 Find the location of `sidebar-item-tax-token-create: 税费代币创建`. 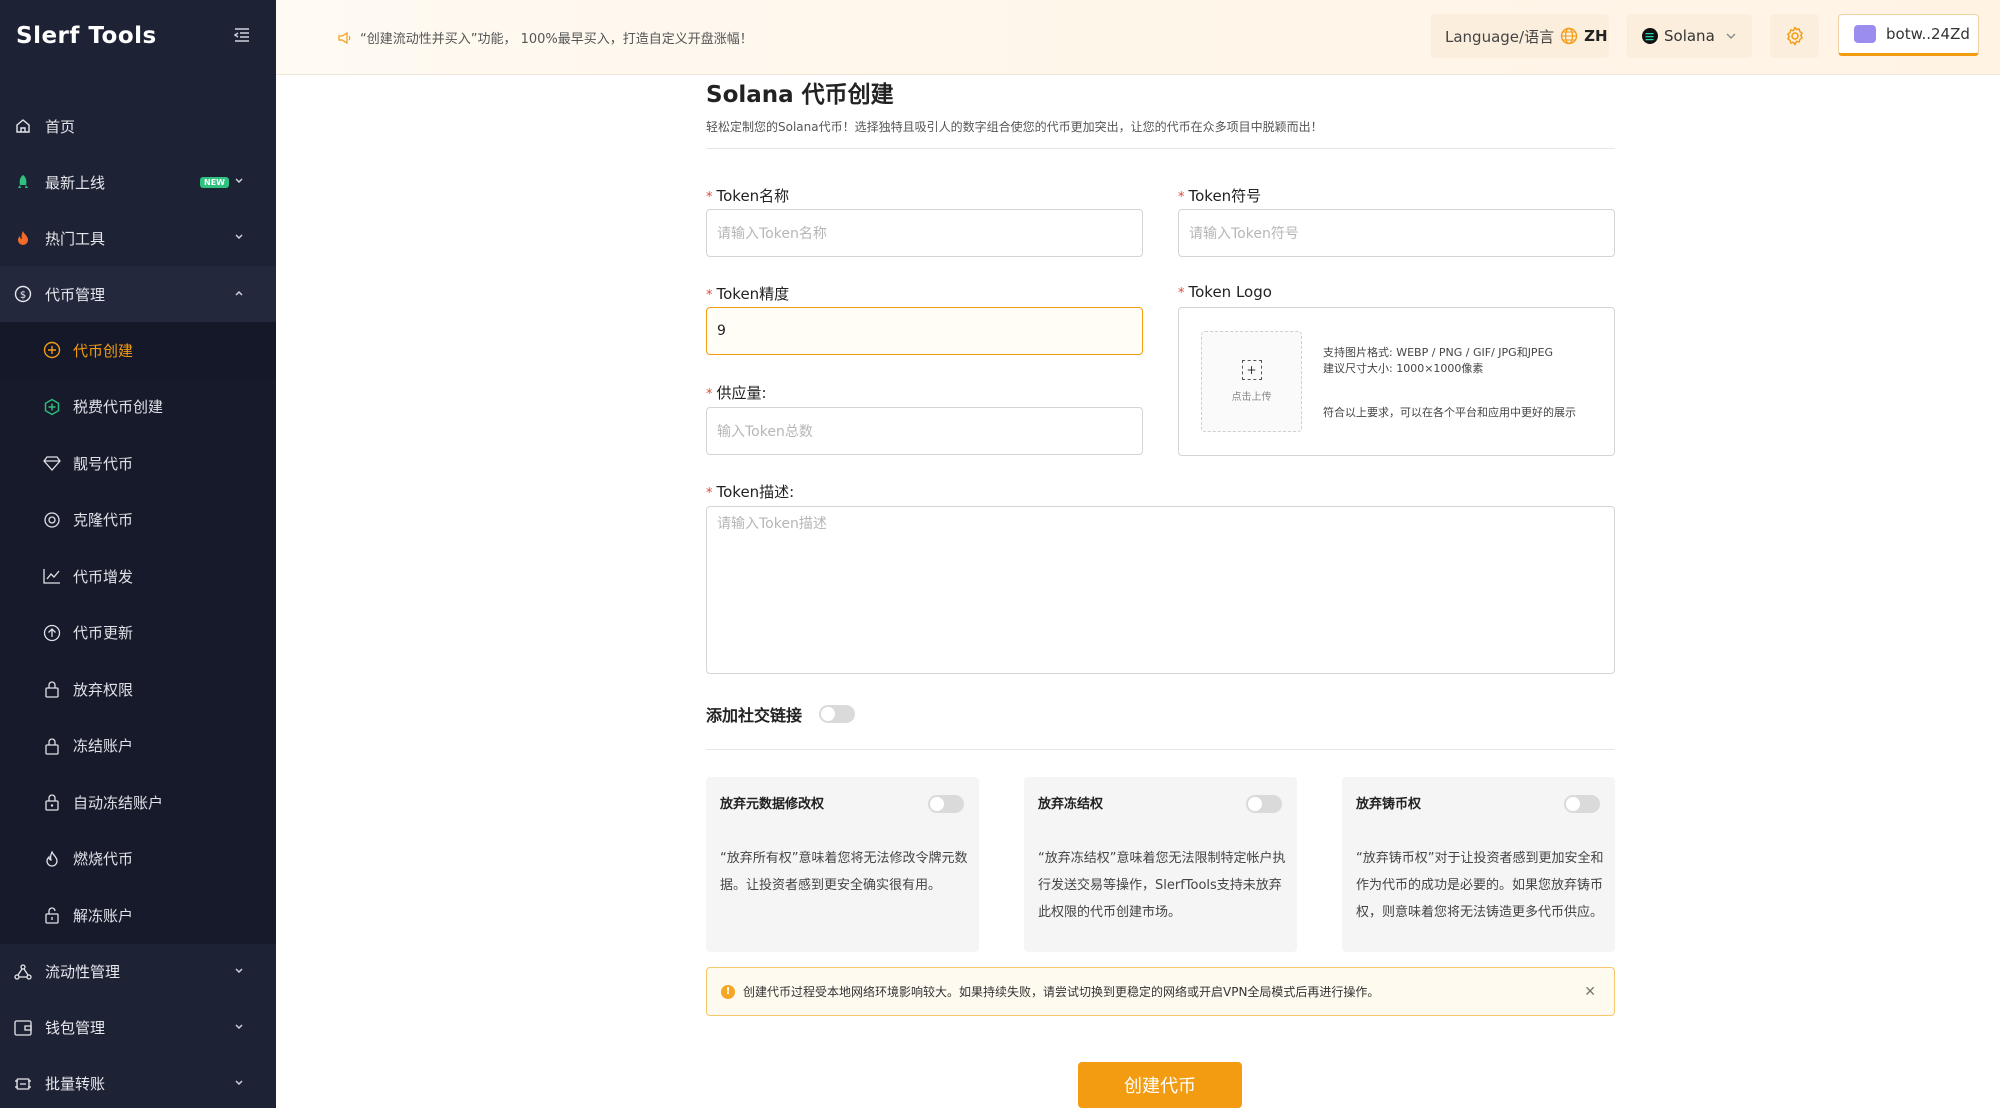

sidebar-item-tax-token-create: 税费代币创建 is located at coordinates (138, 407).